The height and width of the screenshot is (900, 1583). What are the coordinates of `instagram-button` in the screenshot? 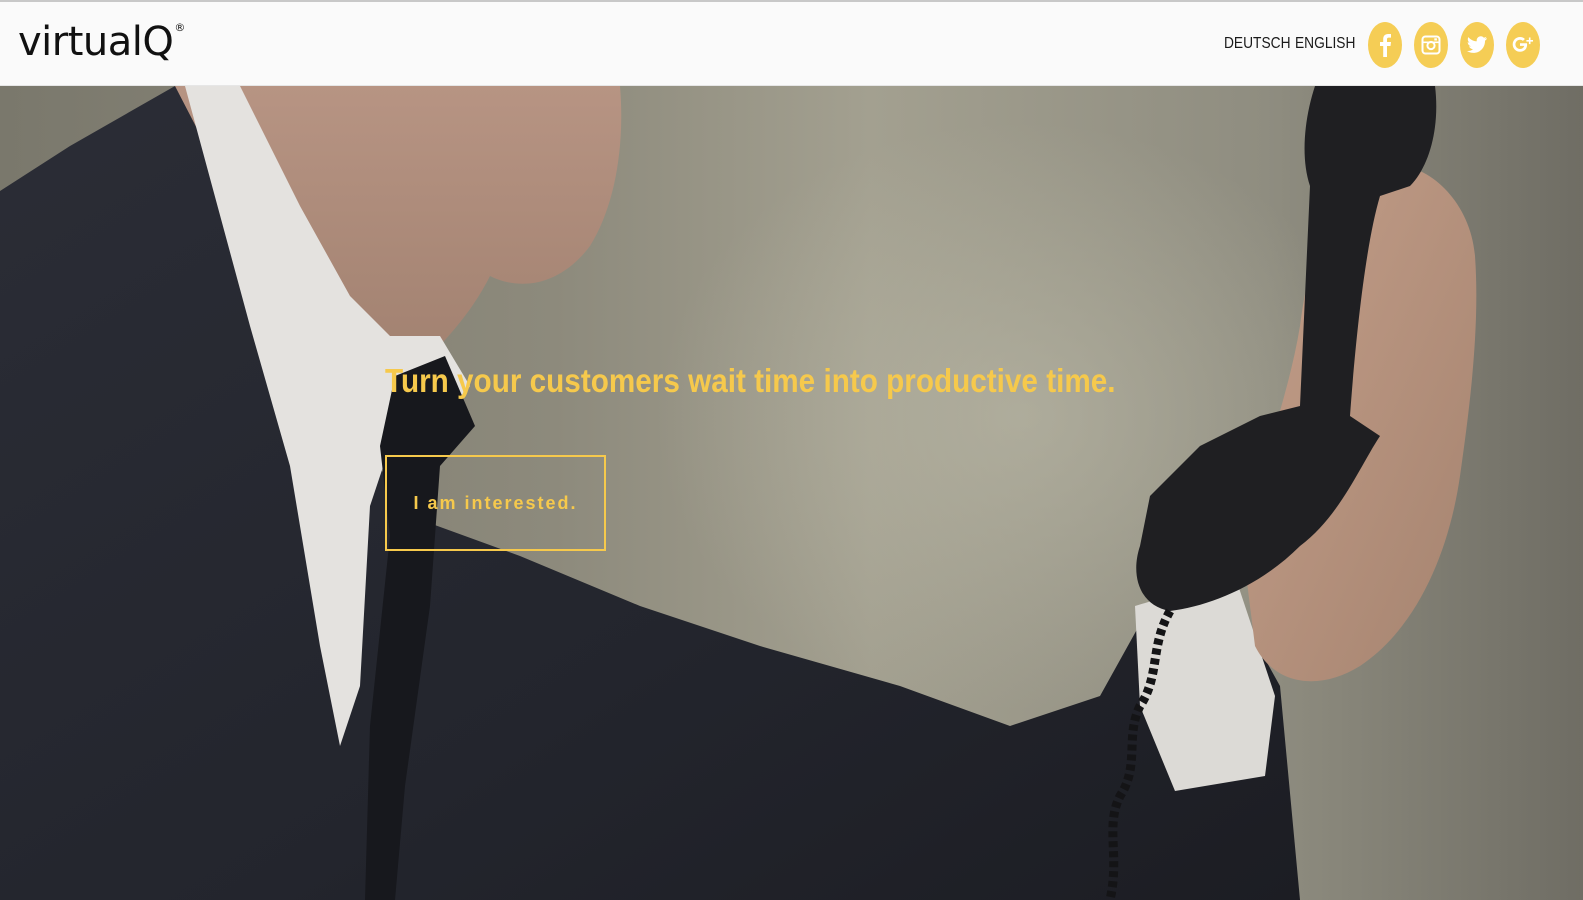 It's located at (1431, 45).